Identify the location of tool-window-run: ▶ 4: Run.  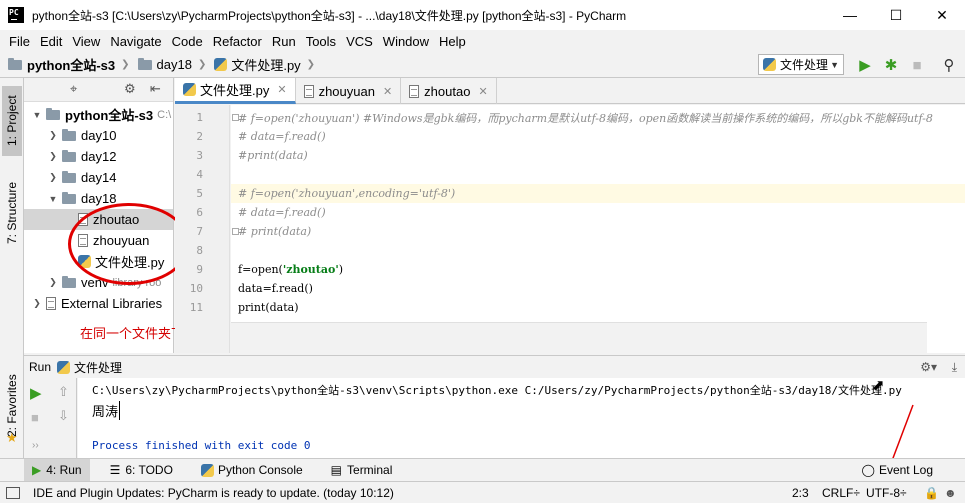
(57, 470).